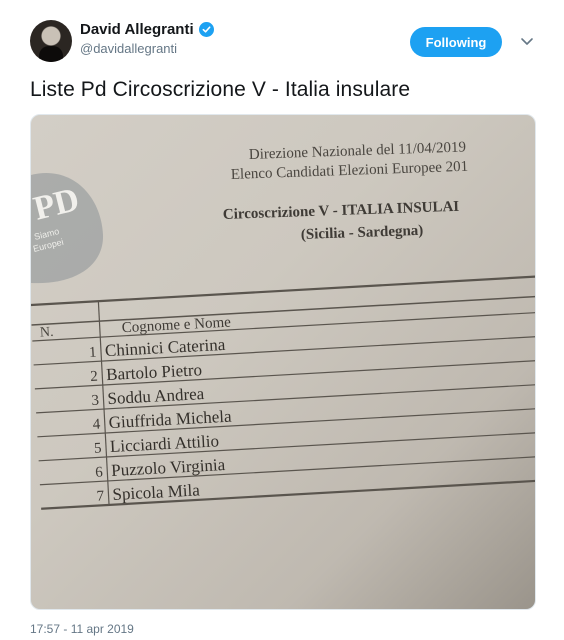 The height and width of the screenshot is (640, 564). I want to click on doc-section-subtitle: (Sicilia - Sardegna), so click(362, 233).